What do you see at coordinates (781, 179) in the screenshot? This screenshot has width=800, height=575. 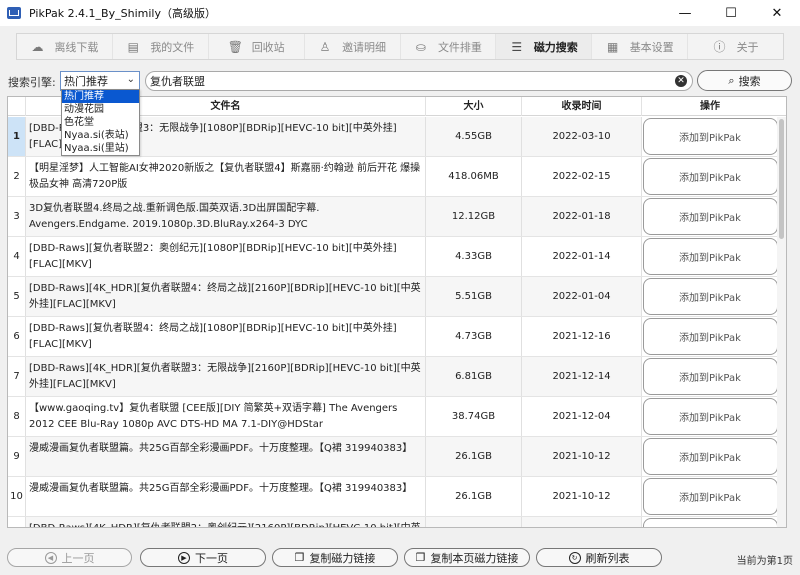 I see `scrollbar-thumb` at bounding box center [781, 179].